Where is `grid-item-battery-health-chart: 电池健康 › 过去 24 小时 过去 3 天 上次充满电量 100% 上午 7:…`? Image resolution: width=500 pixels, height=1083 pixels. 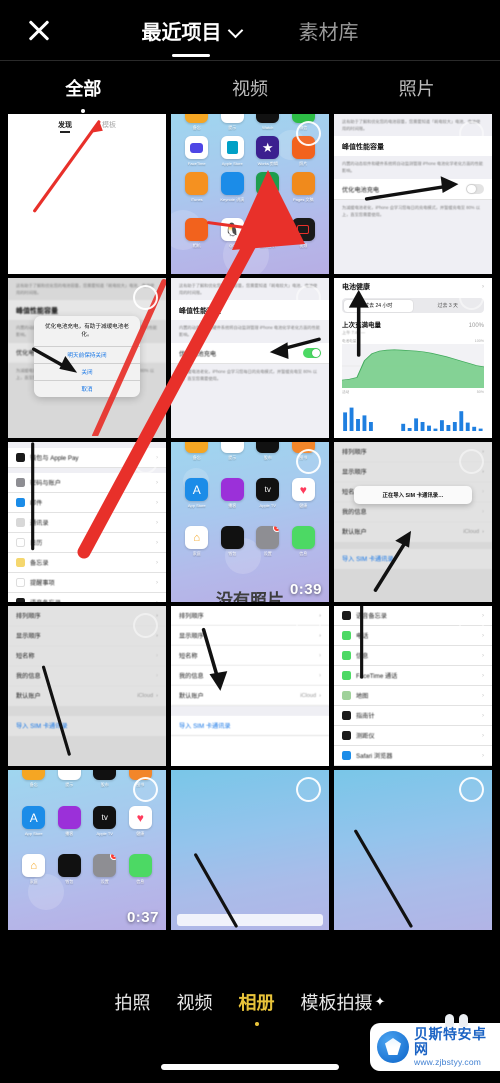
grid-item-battery-health-chart: 电池健康 › 过去 24 小时 过去 3 天 上次充满电量 100% 上午 7:… is located at coordinates (413, 358).